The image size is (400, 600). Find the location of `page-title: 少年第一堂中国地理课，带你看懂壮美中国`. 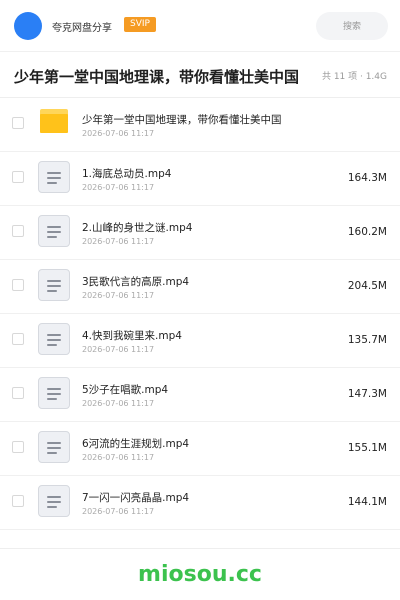

page-title: 少年第一堂中国地理课，带你看懂壮美中国 is located at coordinates (157, 77).